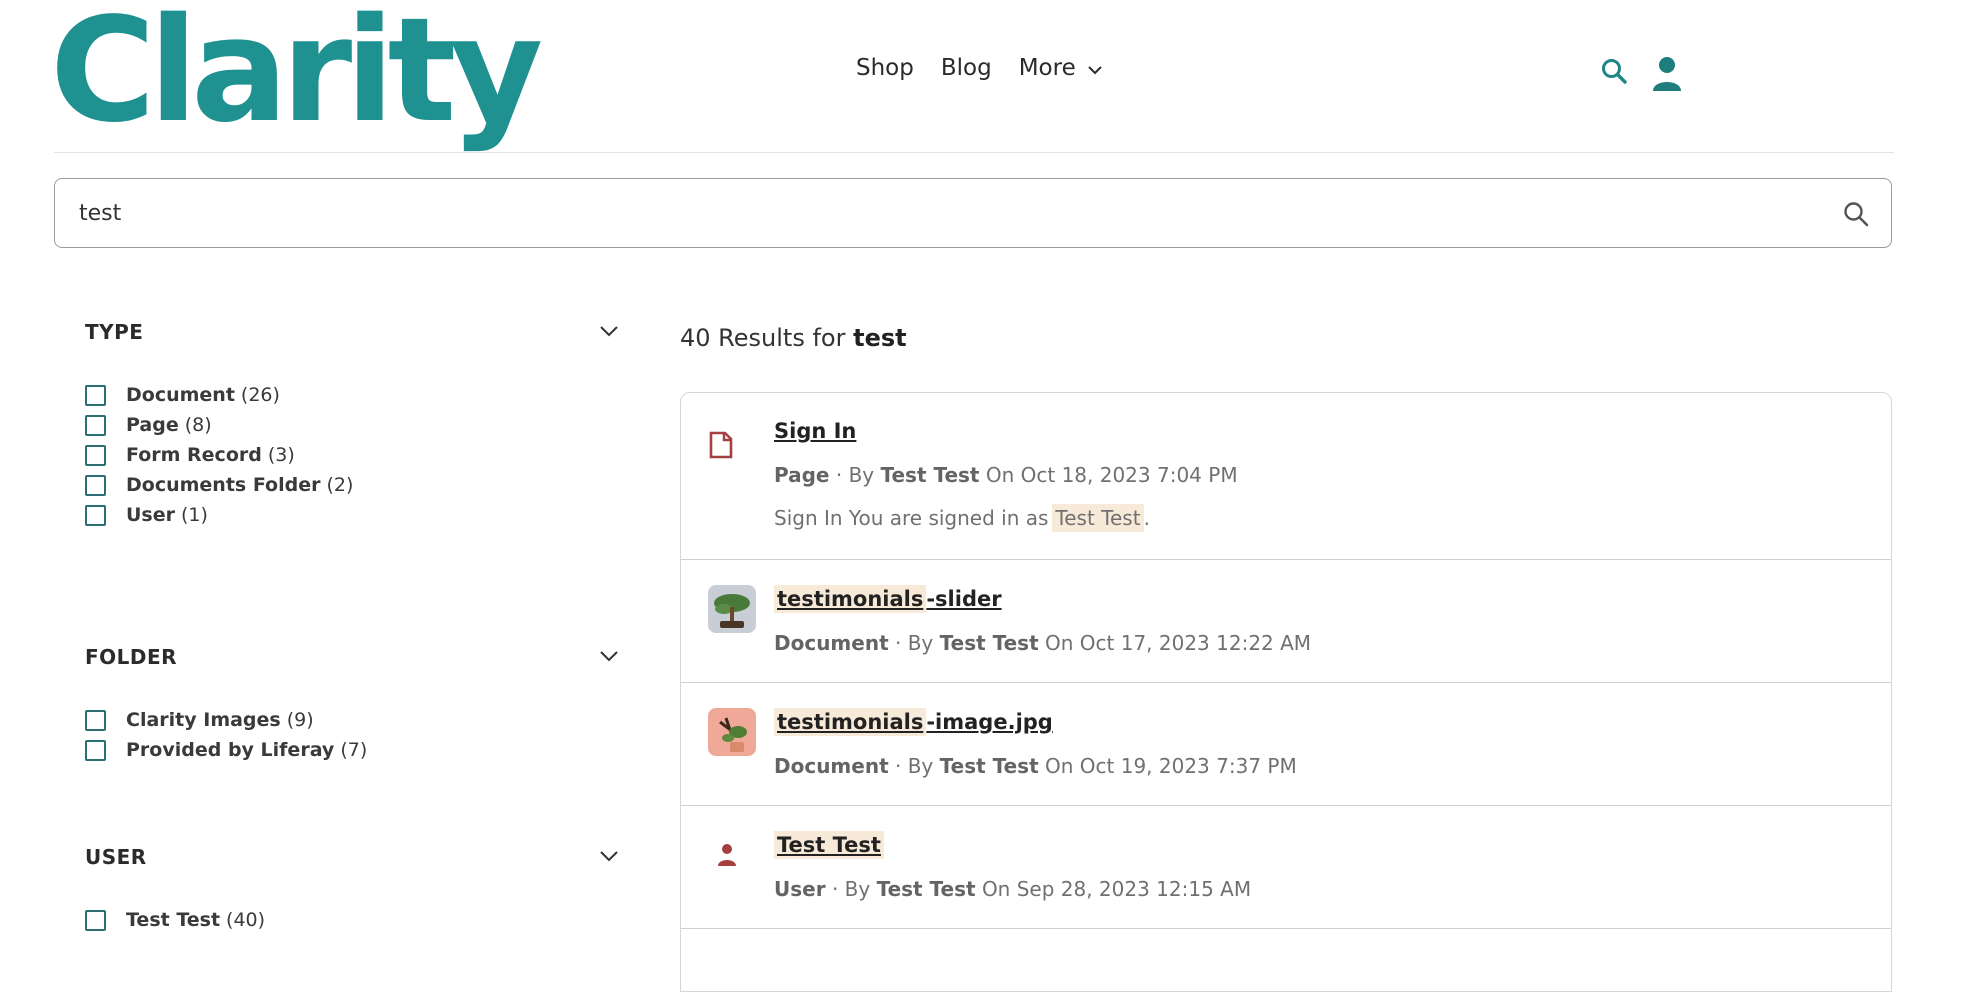  I want to click on main-nav: Shop Blog More, so click(992, 68).